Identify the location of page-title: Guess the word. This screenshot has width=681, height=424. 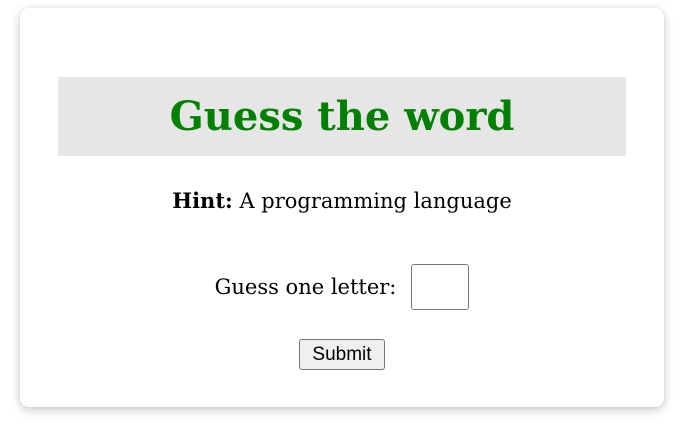
(342, 116).